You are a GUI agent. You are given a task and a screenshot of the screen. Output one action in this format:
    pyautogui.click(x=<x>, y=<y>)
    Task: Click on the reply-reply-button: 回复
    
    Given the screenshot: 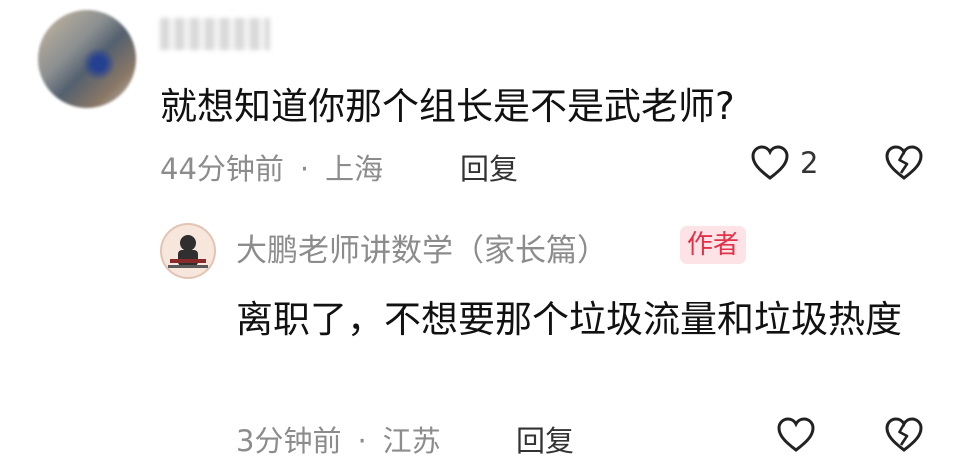 What is the action you would take?
    pyautogui.click(x=545, y=439)
    